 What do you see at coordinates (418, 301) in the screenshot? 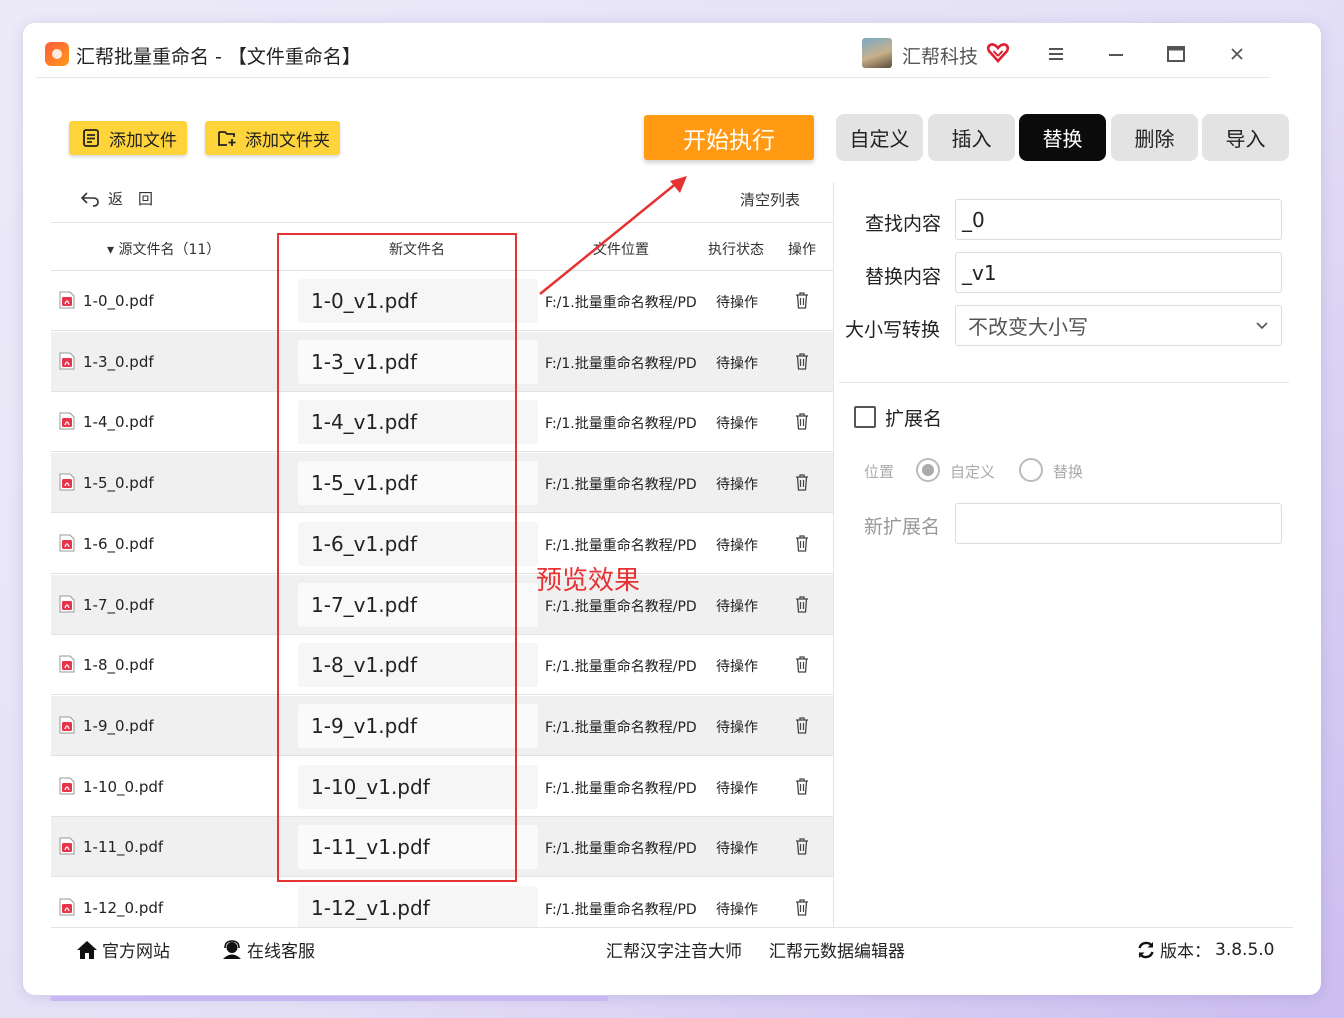
I see `new-filename-field: 1-0_v1.pdf` at bounding box center [418, 301].